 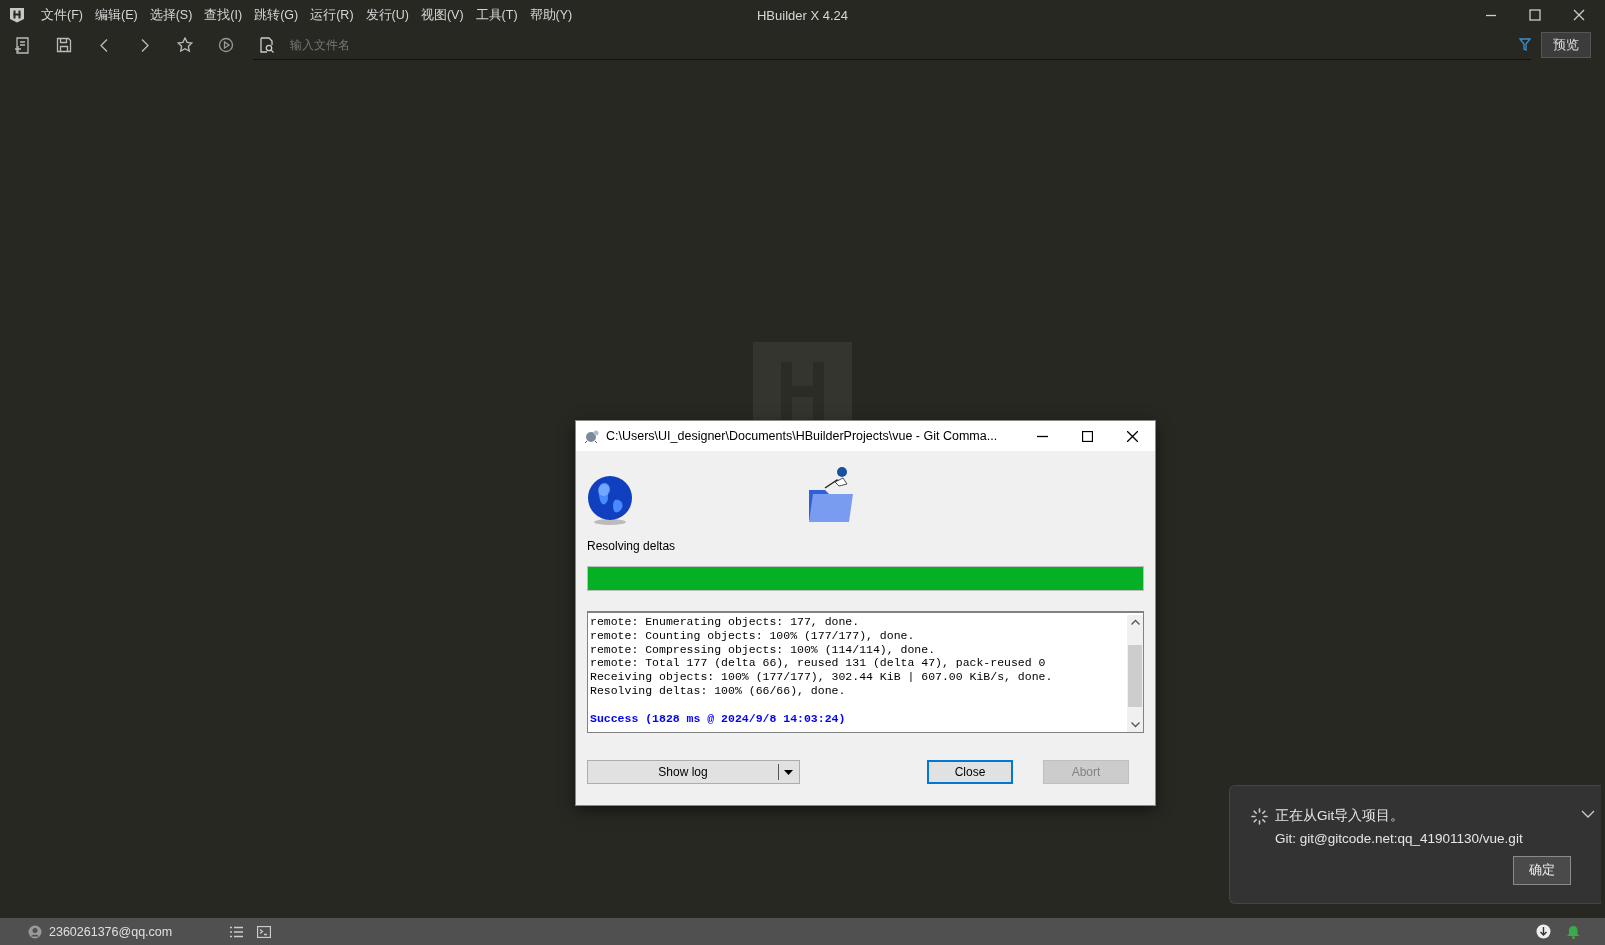 I want to click on log-line: remote: Enumerating objects: 177, done., so click(x=725, y=622).